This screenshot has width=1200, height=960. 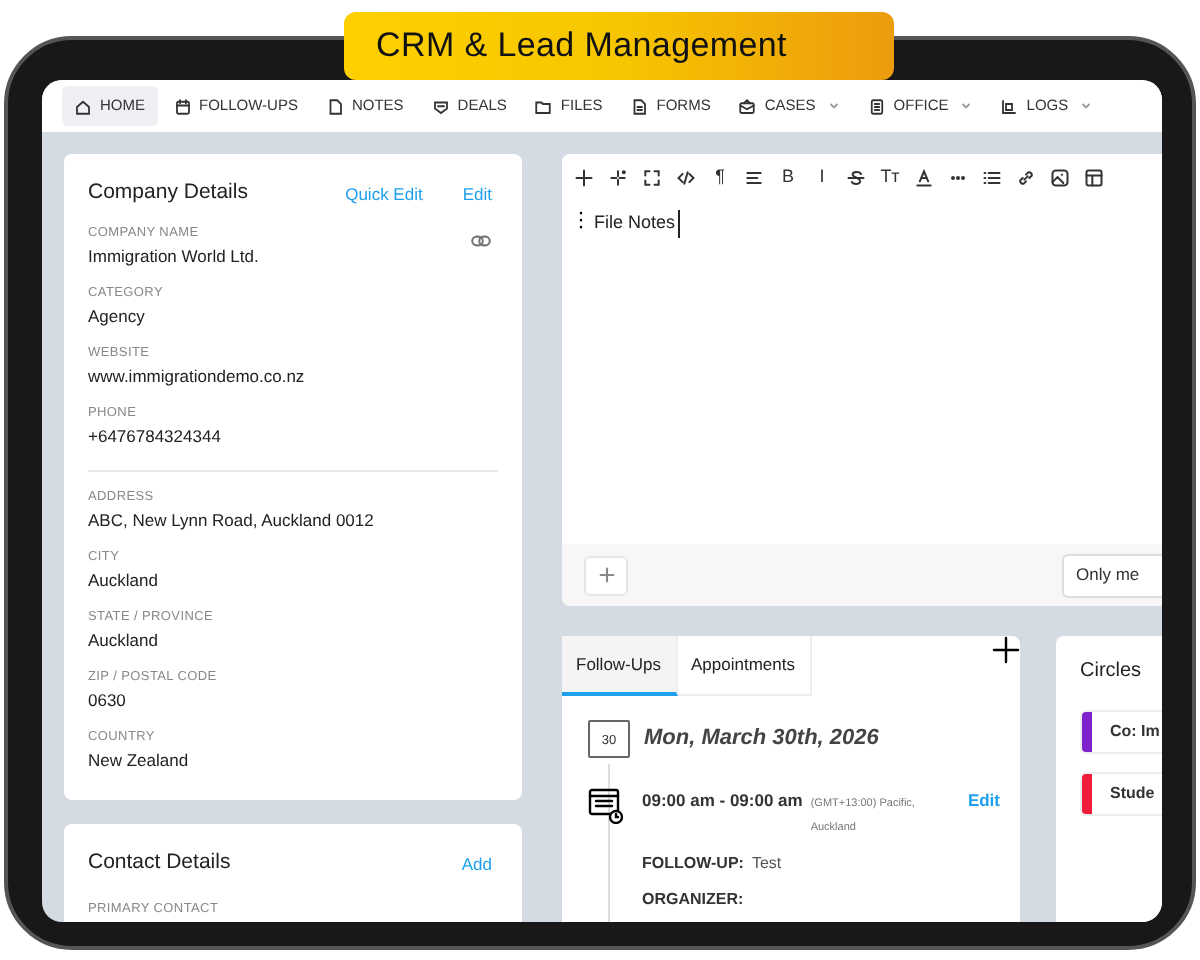 What do you see at coordinates (139, 760) in the screenshot?
I see `field-value: New Zealand` at bounding box center [139, 760].